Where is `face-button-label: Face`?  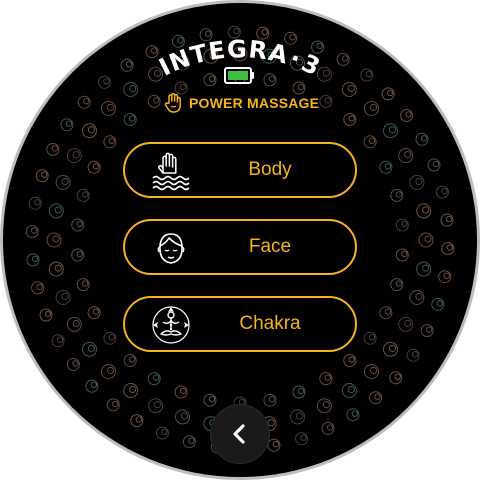 face-button-label: Face is located at coordinates (270, 246).